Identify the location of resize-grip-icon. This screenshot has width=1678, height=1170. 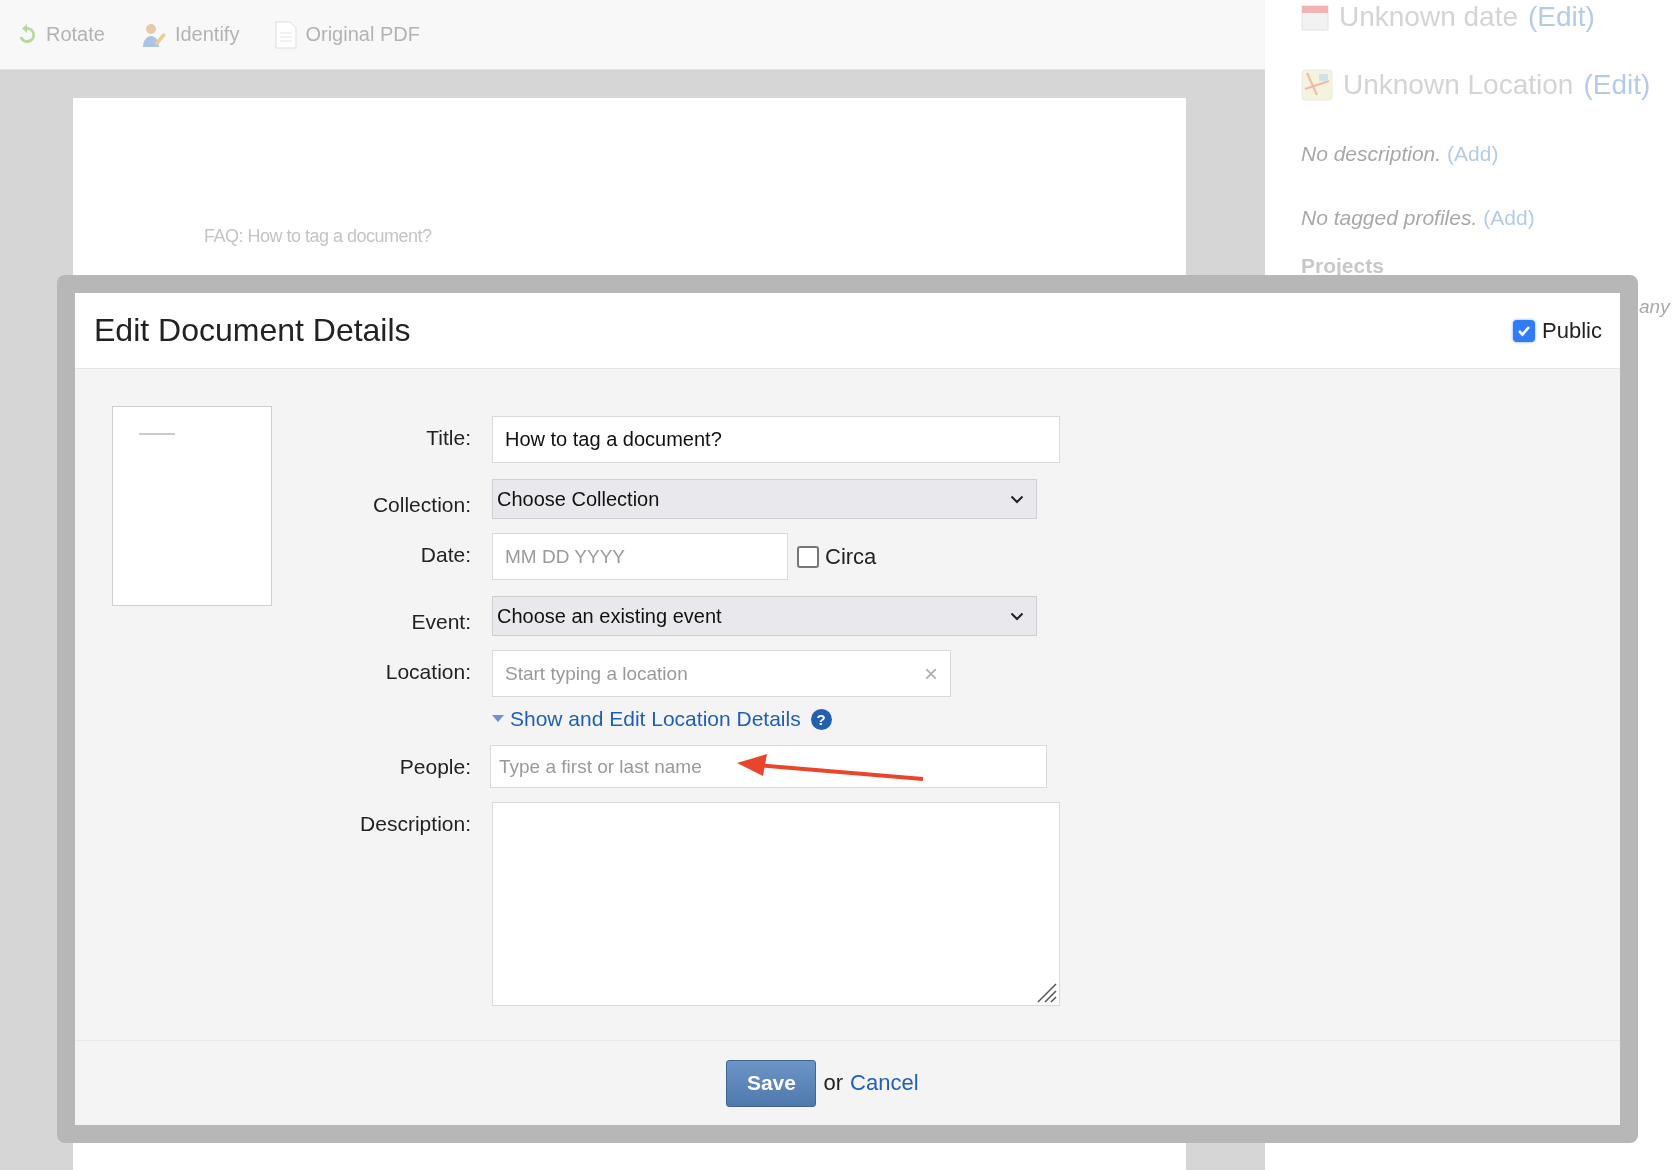
(1046, 992).